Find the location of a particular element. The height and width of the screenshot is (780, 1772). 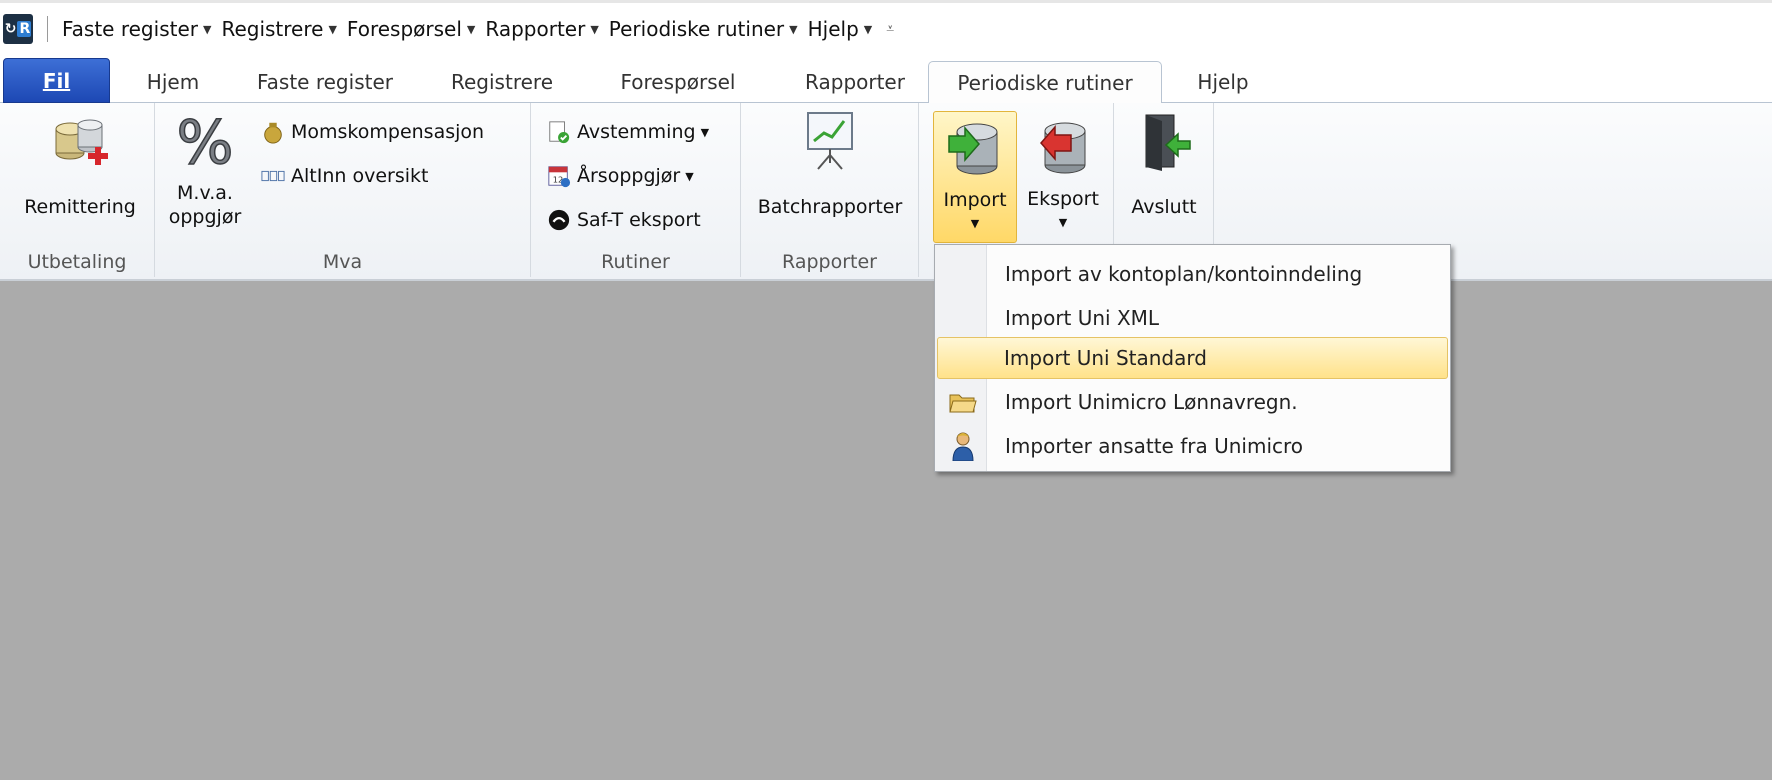

group-label-rutiner: Rutiner is located at coordinates (635, 262).